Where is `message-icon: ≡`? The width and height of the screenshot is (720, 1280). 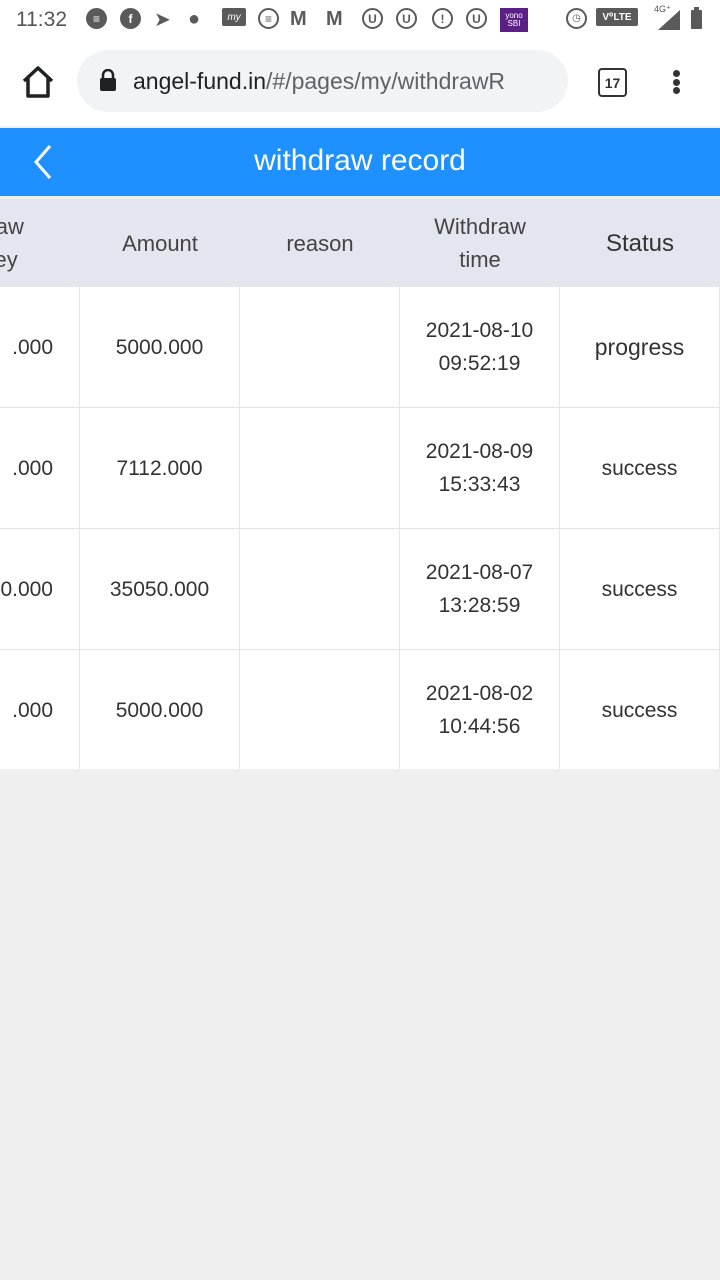
message-icon: ≡ is located at coordinates (96, 18).